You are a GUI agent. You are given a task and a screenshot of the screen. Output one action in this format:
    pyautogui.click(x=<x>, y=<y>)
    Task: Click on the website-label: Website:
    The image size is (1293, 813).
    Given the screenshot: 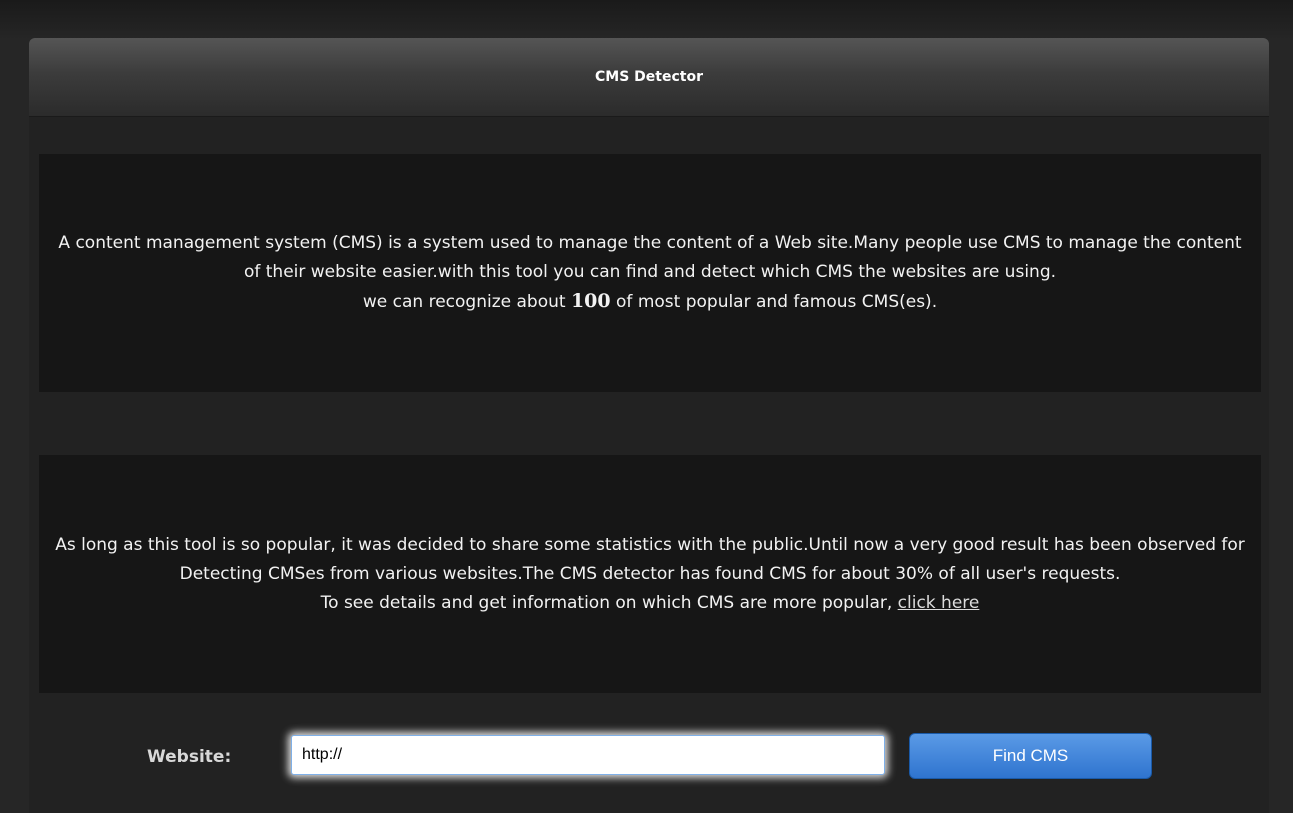 What is the action you would take?
    pyautogui.click(x=189, y=757)
    